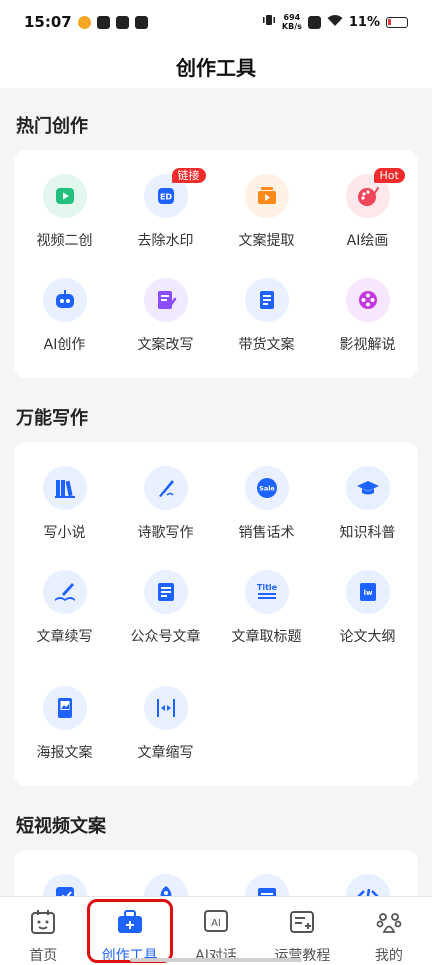  Describe the element at coordinates (129, 956) in the screenshot. I see `tab-label: 创作工具` at that location.